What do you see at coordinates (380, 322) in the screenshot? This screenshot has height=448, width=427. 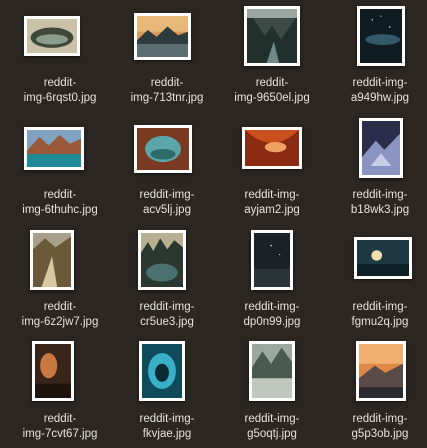 I see `file-name-line2: fgmu2q.jpg` at bounding box center [380, 322].